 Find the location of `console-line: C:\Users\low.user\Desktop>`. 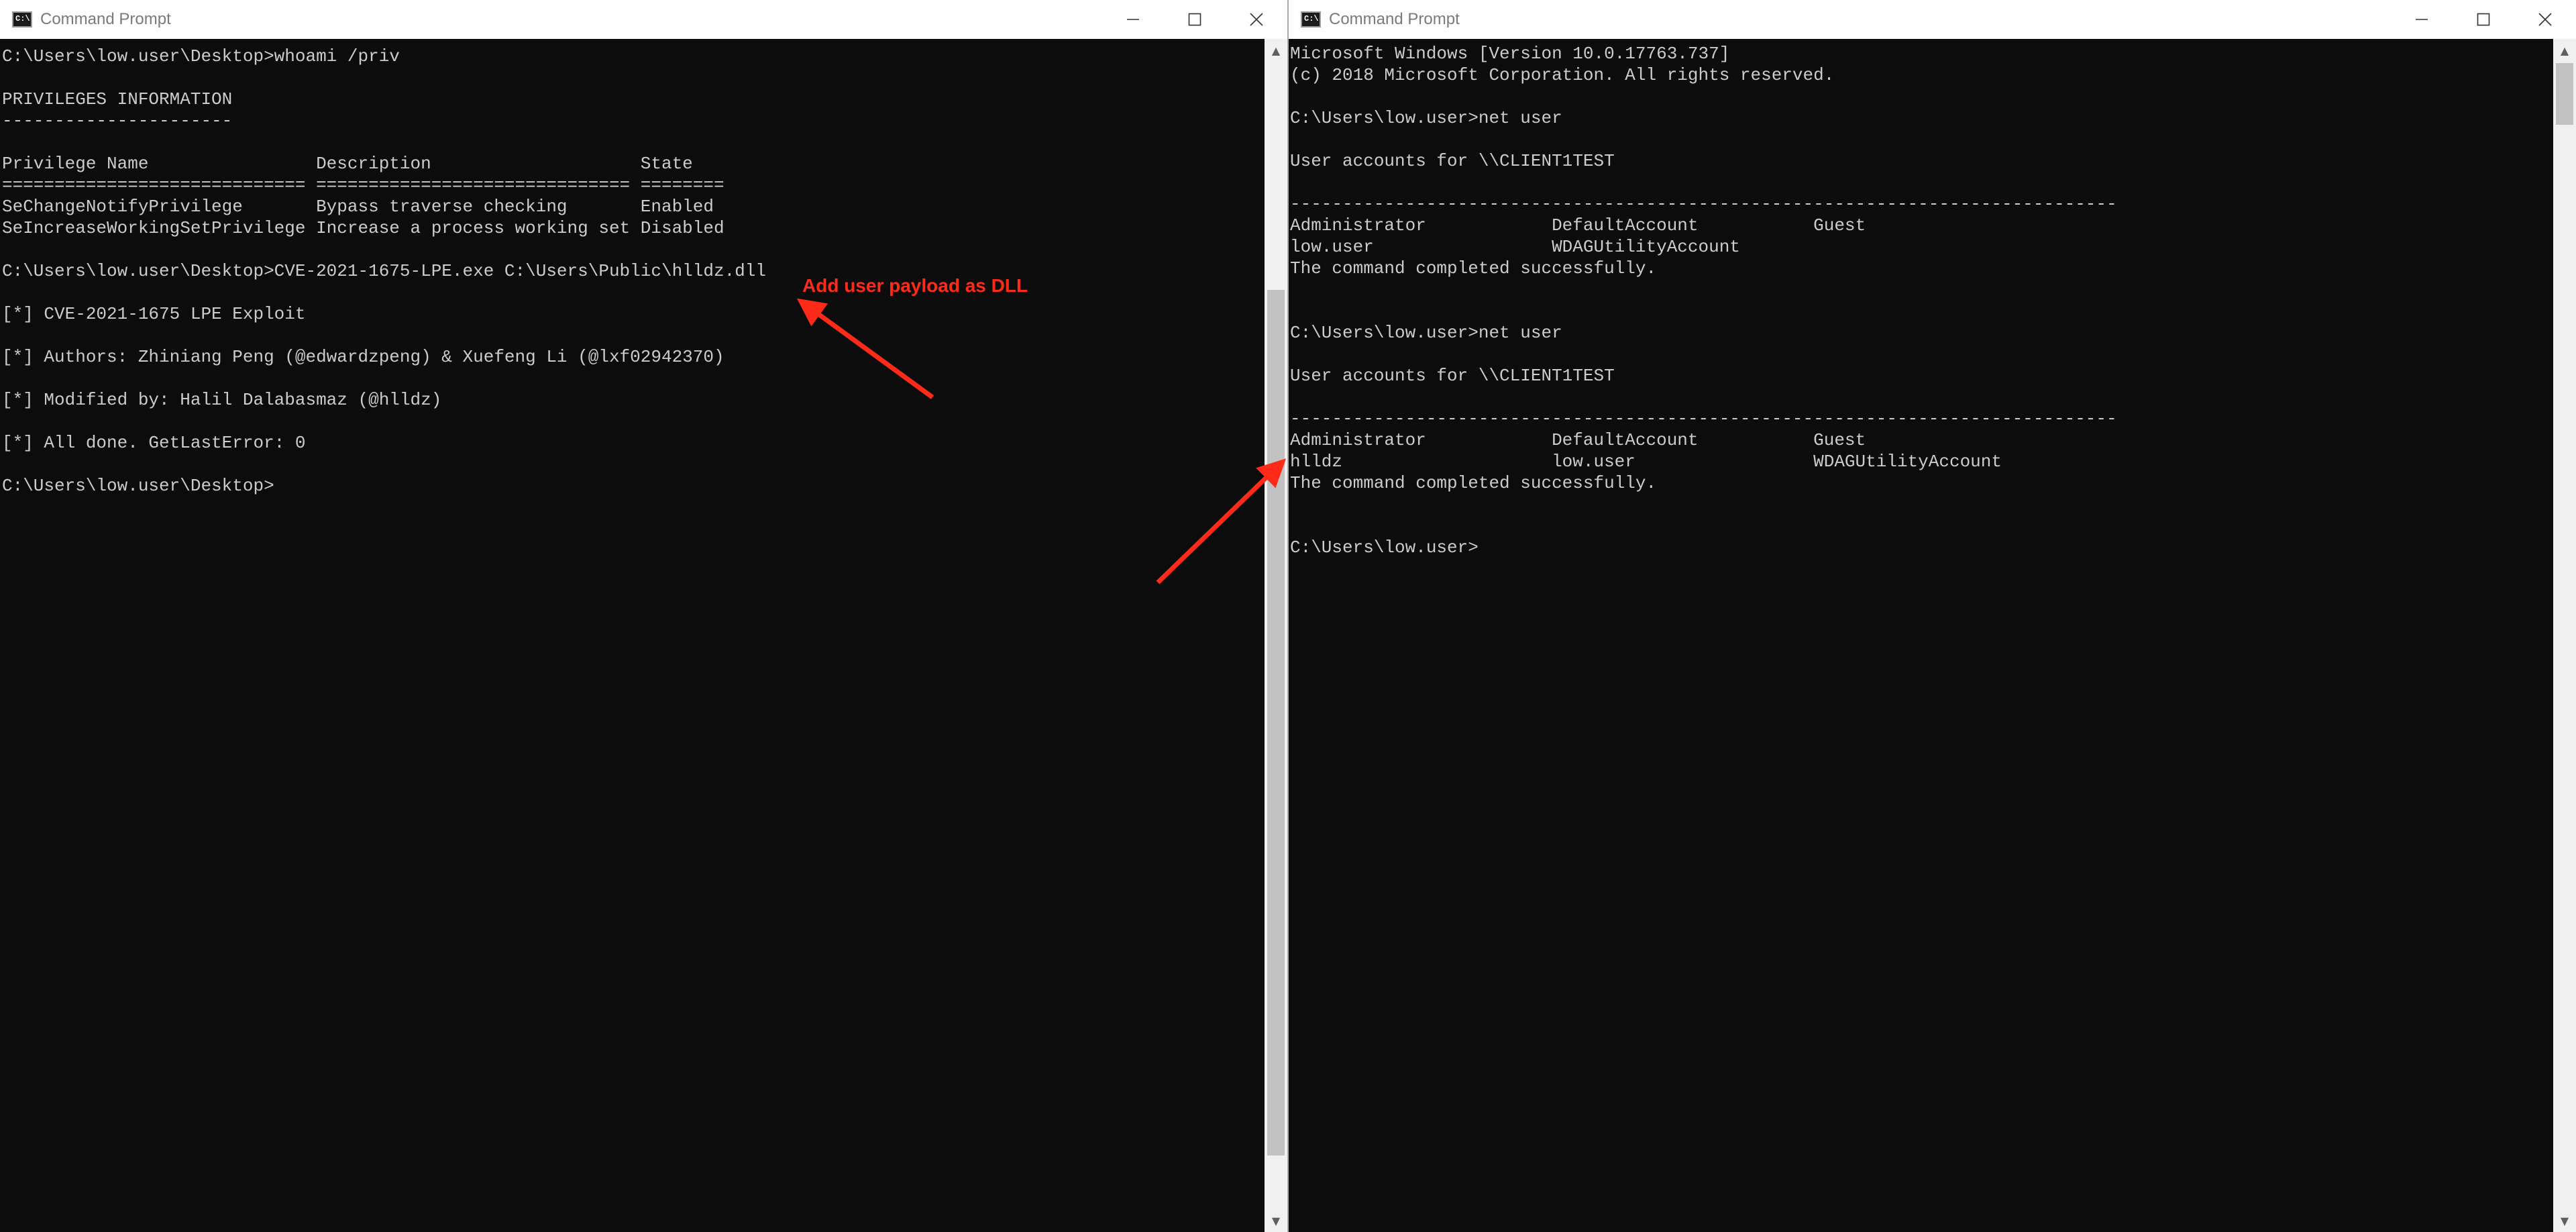

console-line: C:\Users\low.user\Desktop> is located at coordinates (138, 486).